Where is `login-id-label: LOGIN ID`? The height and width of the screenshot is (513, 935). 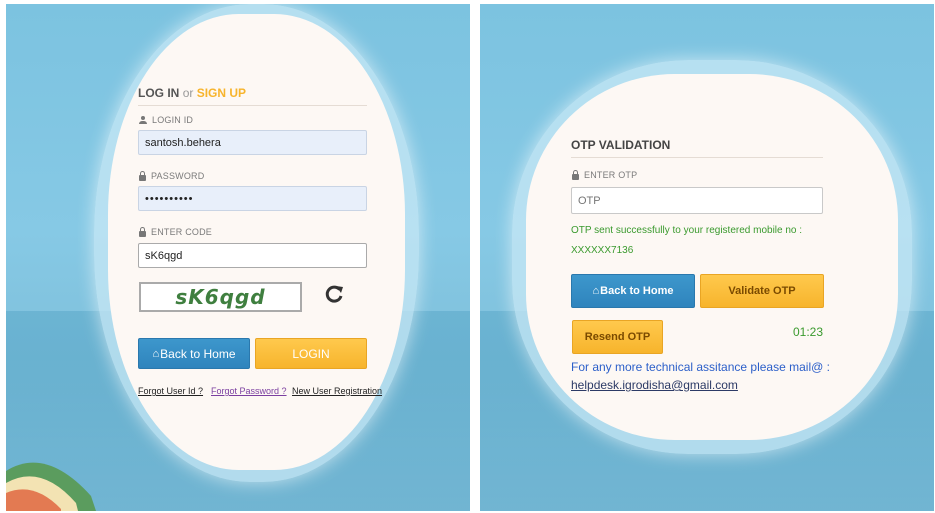 login-id-label: LOGIN ID is located at coordinates (166, 120).